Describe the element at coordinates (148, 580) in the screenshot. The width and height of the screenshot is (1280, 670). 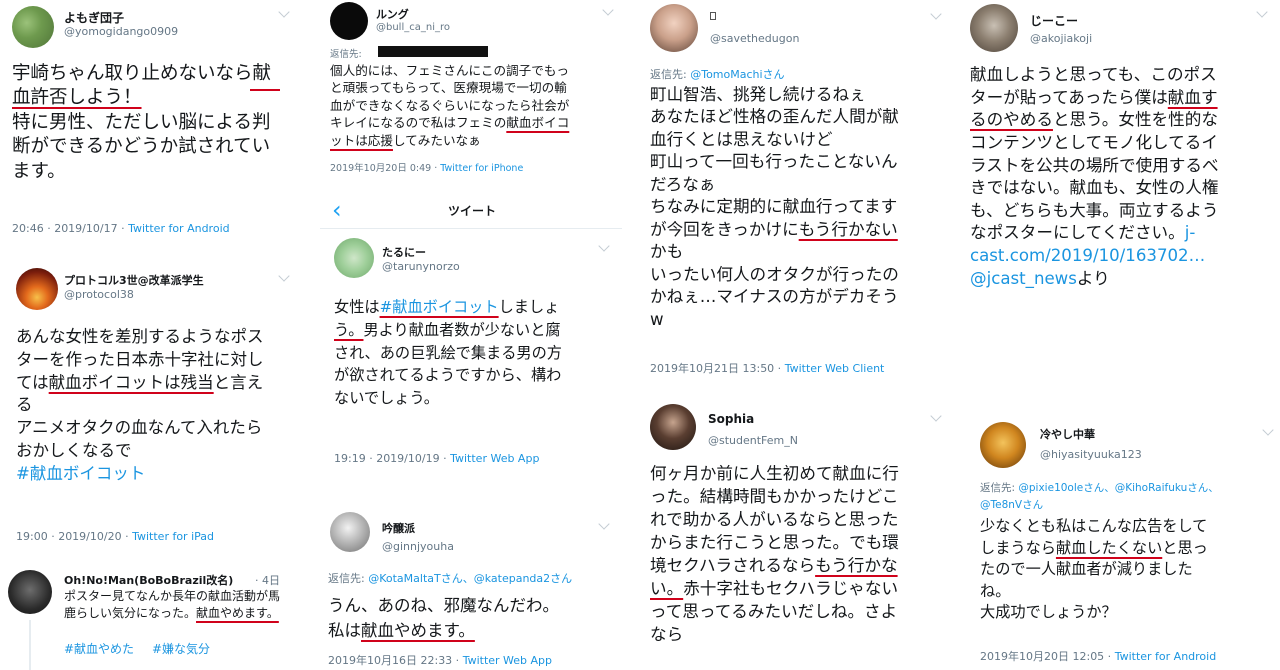
I see `display-name: Oh!No!Man(BoBoBrazil改名)` at that location.